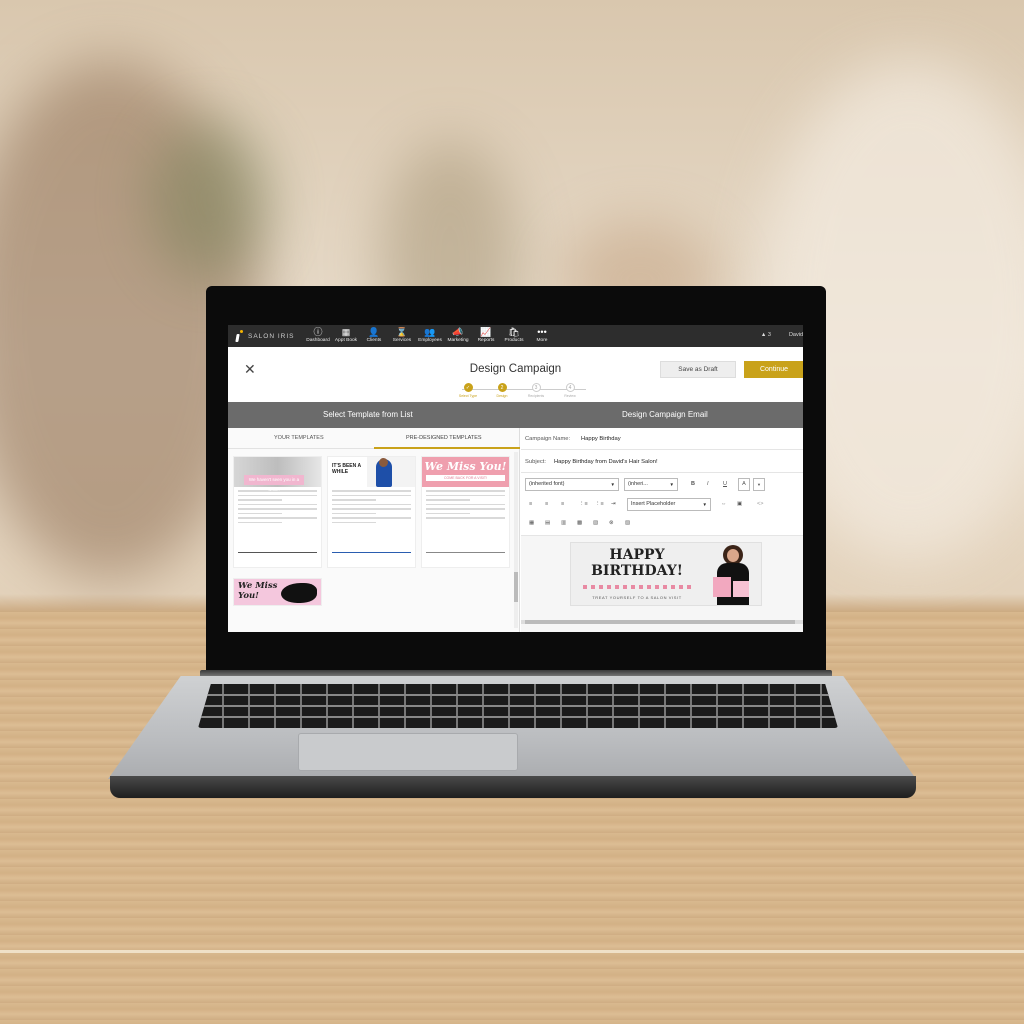 The height and width of the screenshot is (1024, 1024). What do you see at coordinates (318, 332) in the screenshot?
I see `info-icon: ⓘ` at bounding box center [318, 332].